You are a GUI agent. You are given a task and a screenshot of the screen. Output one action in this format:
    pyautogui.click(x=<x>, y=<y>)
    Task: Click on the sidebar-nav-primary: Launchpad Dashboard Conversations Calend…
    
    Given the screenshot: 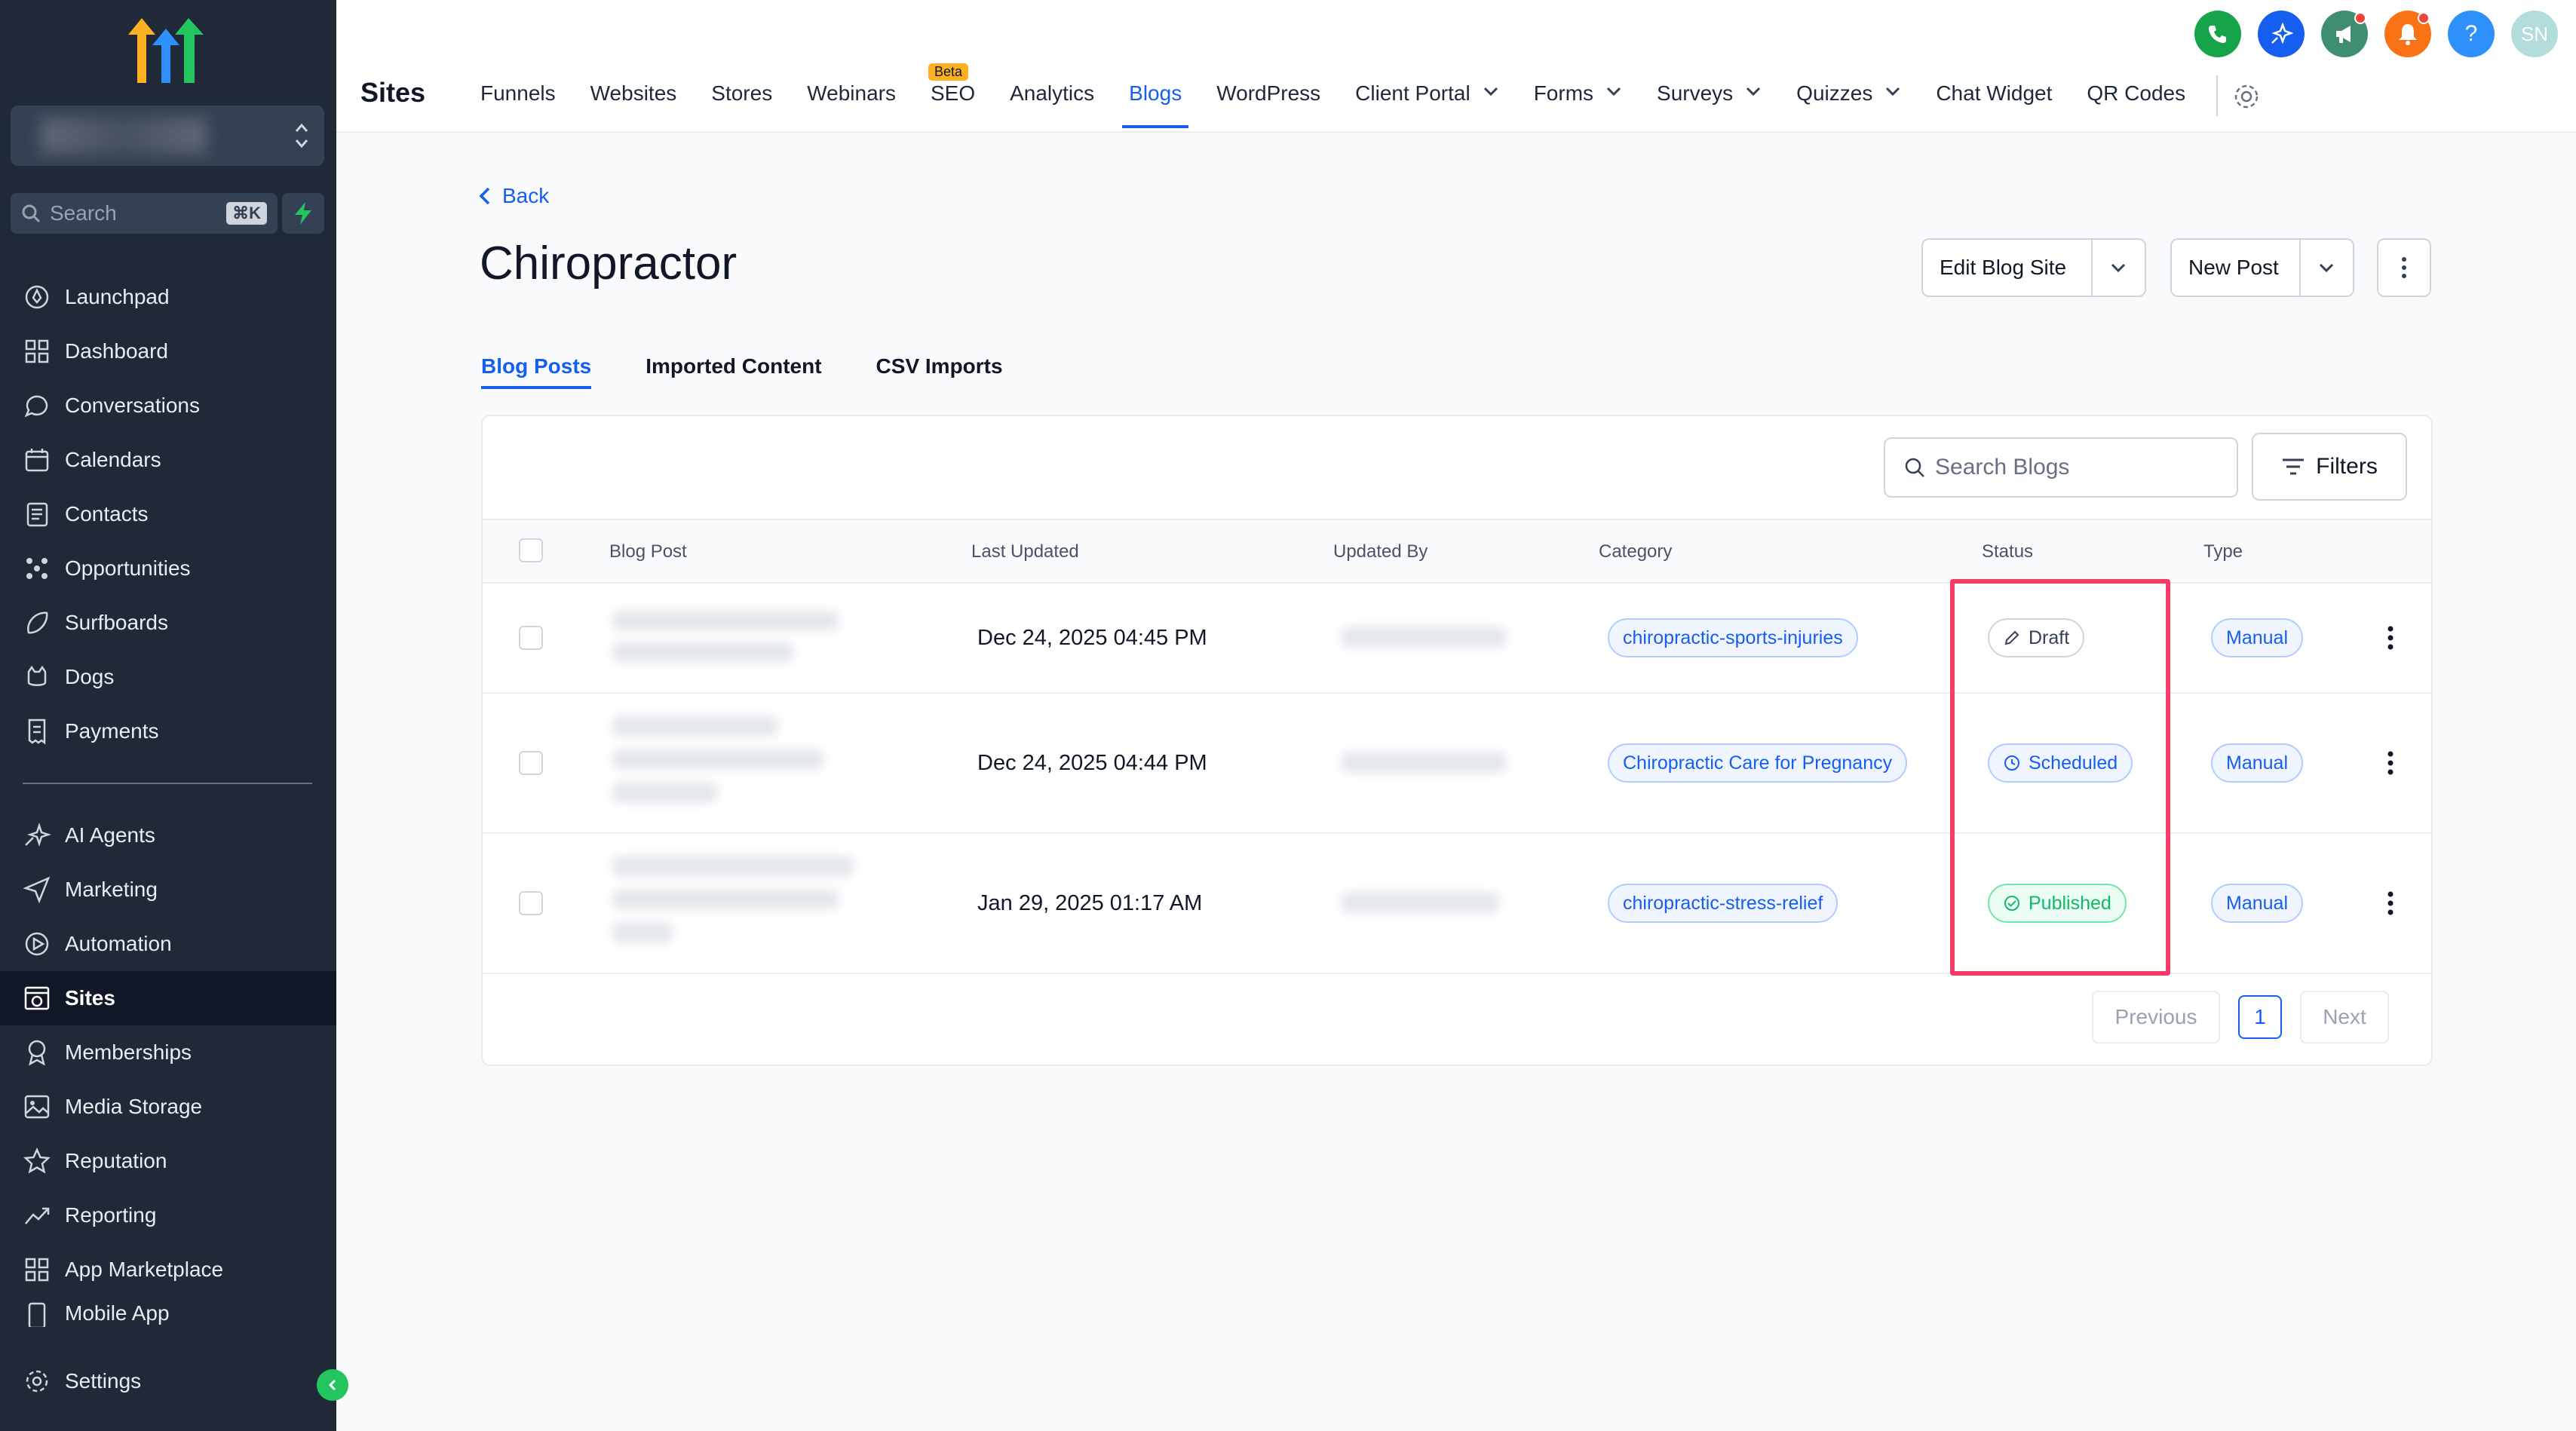 What is the action you would take?
    pyautogui.click(x=168, y=514)
    